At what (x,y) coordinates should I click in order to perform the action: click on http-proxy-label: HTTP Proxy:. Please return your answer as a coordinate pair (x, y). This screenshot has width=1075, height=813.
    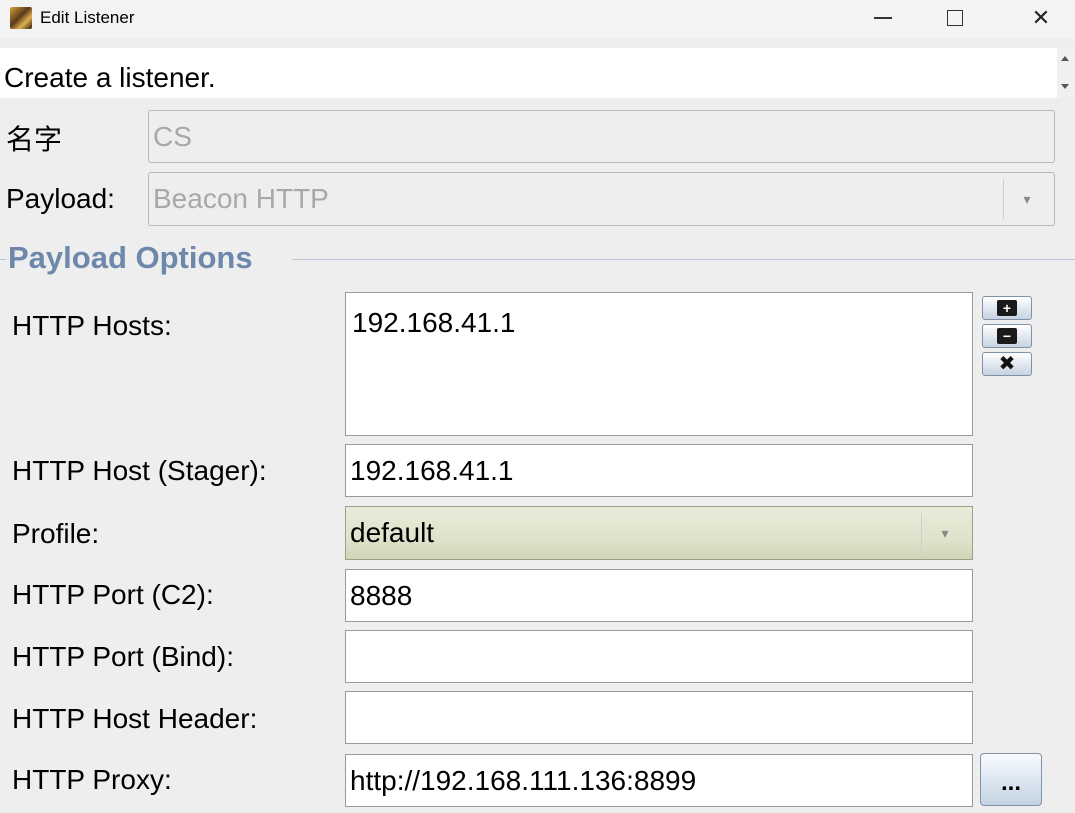
    Looking at the image, I should click on (92, 779).